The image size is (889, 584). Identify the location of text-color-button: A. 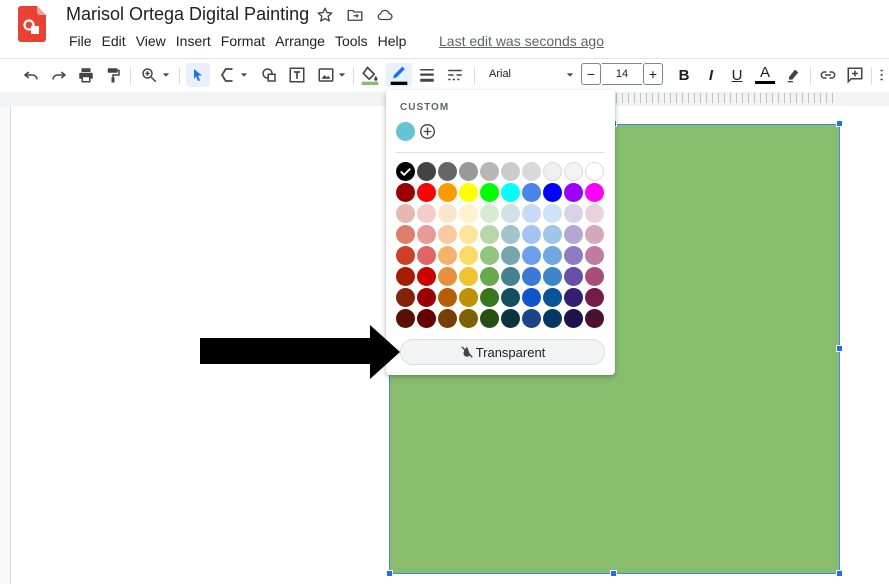
(765, 75).